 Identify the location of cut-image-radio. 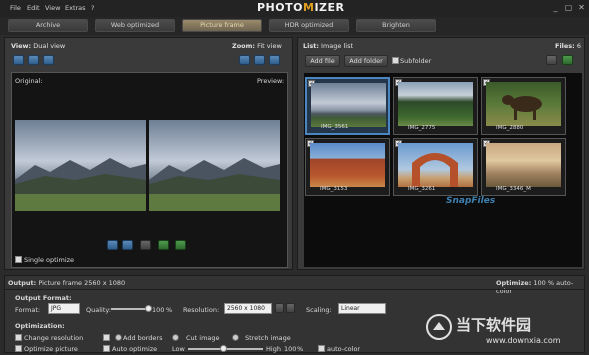
(175, 337).